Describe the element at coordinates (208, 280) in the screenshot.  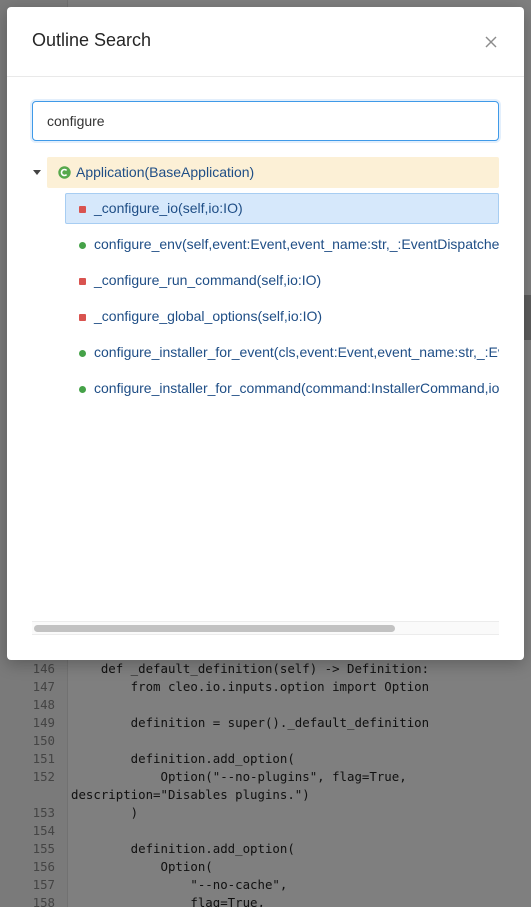
I see `tree-item-label: _configure_run_command(self,io:IO)` at that location.